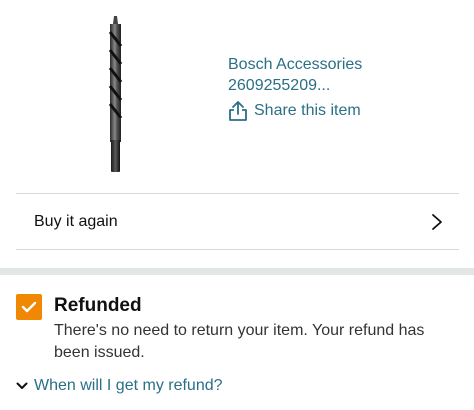 Image resolution: width=474 pixels, height=410 pixels. I want to click on refund-timing-link: When will I get my refund?, so click(119, 386).